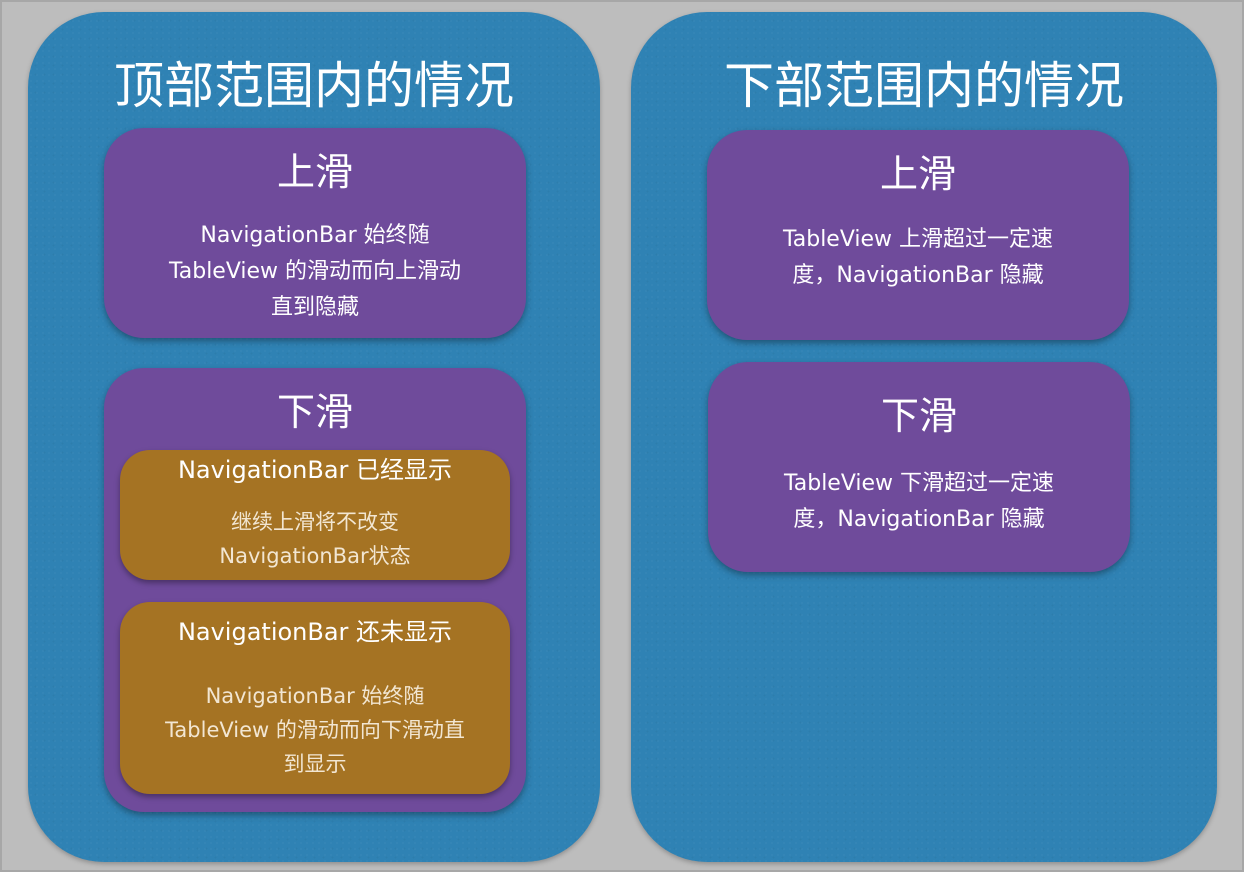 The height and width of the screenshot is (872, 1244). I want to click on text-line: TableView 的滑动而向下滑动直, so click(315, 730).